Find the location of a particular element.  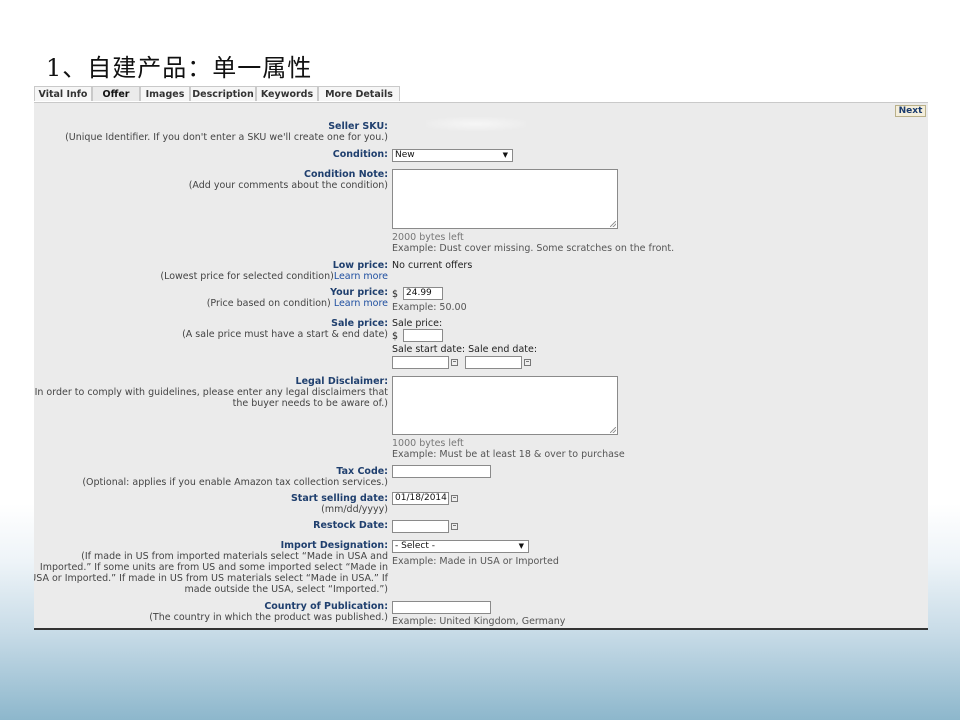

your-price-help-text: (Price based on condition) is located at coordinates (268, 303).